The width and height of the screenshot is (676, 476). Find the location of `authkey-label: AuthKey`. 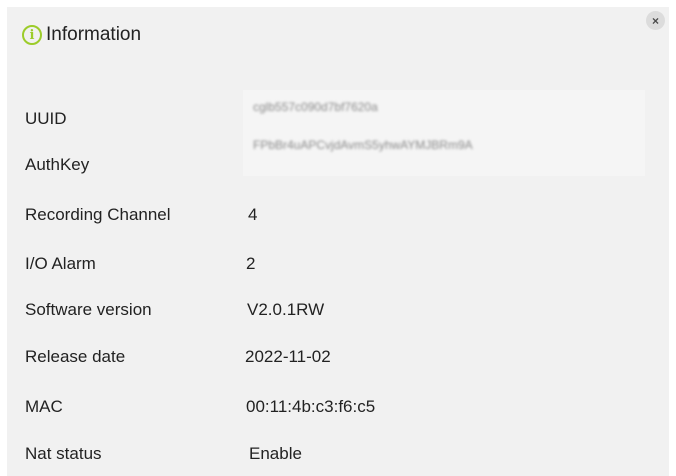

authkey-label: AuthKey is located at coordinates (57, 164).